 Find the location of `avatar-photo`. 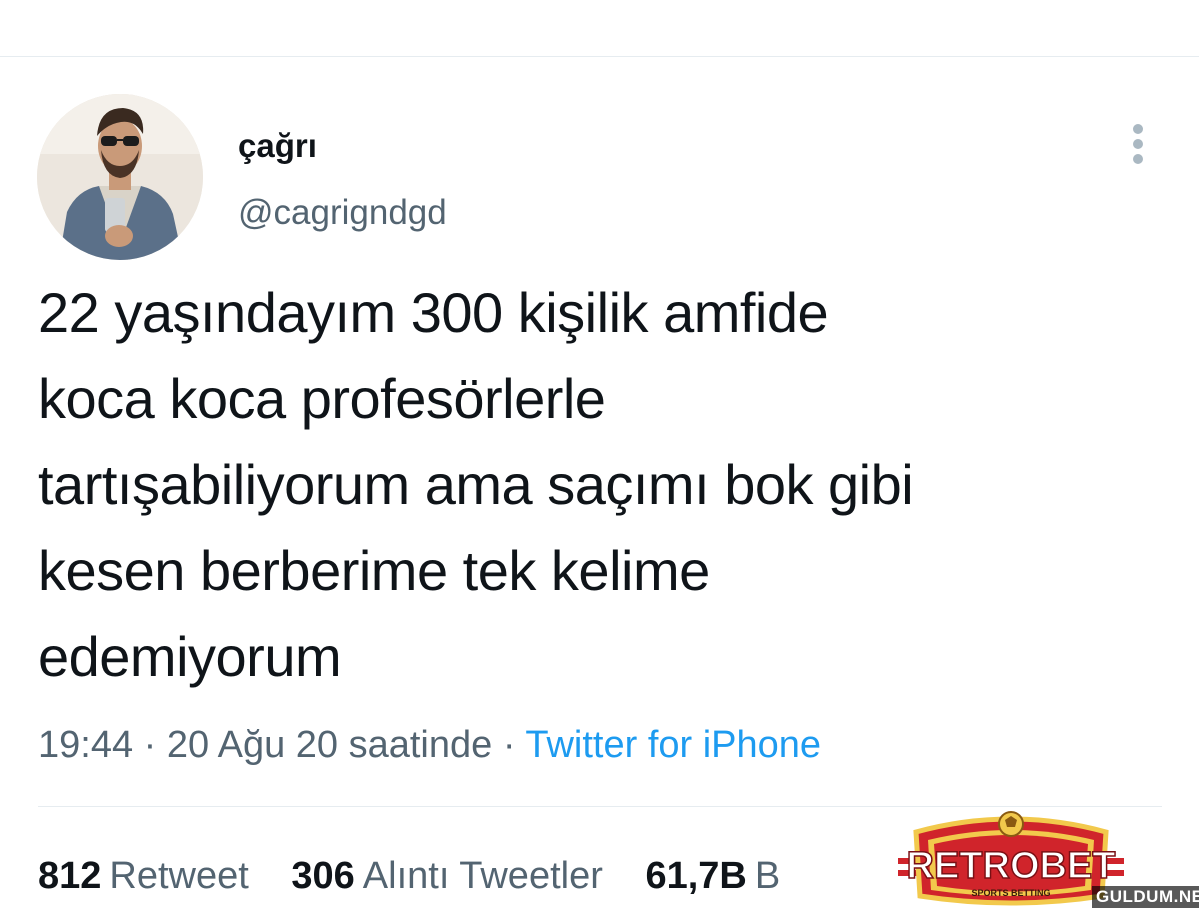

avatar-photo is located at coordinates (120, 177).